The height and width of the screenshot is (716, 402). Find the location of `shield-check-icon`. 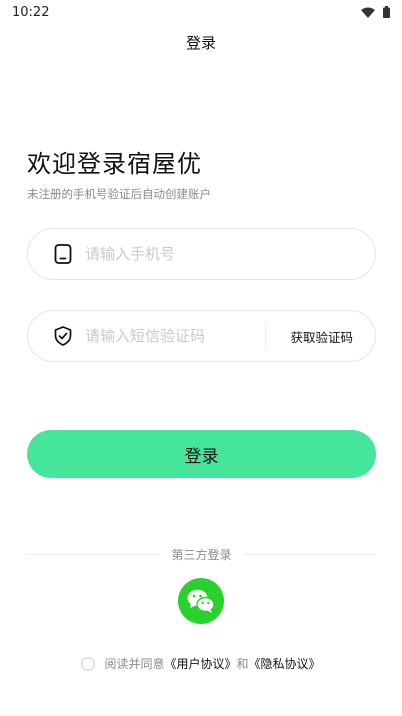

shield-check-icon is located at coordinates (63, 336).